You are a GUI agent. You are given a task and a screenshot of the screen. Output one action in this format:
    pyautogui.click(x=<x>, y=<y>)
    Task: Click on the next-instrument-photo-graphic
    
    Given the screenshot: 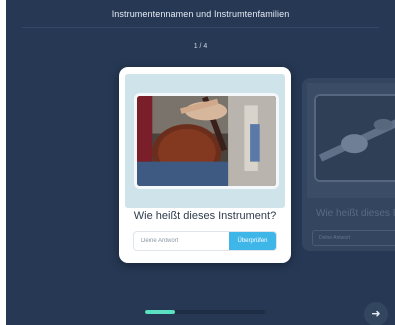 What is the action you would take?
    pyautogui.click(x=355, y=138)
    